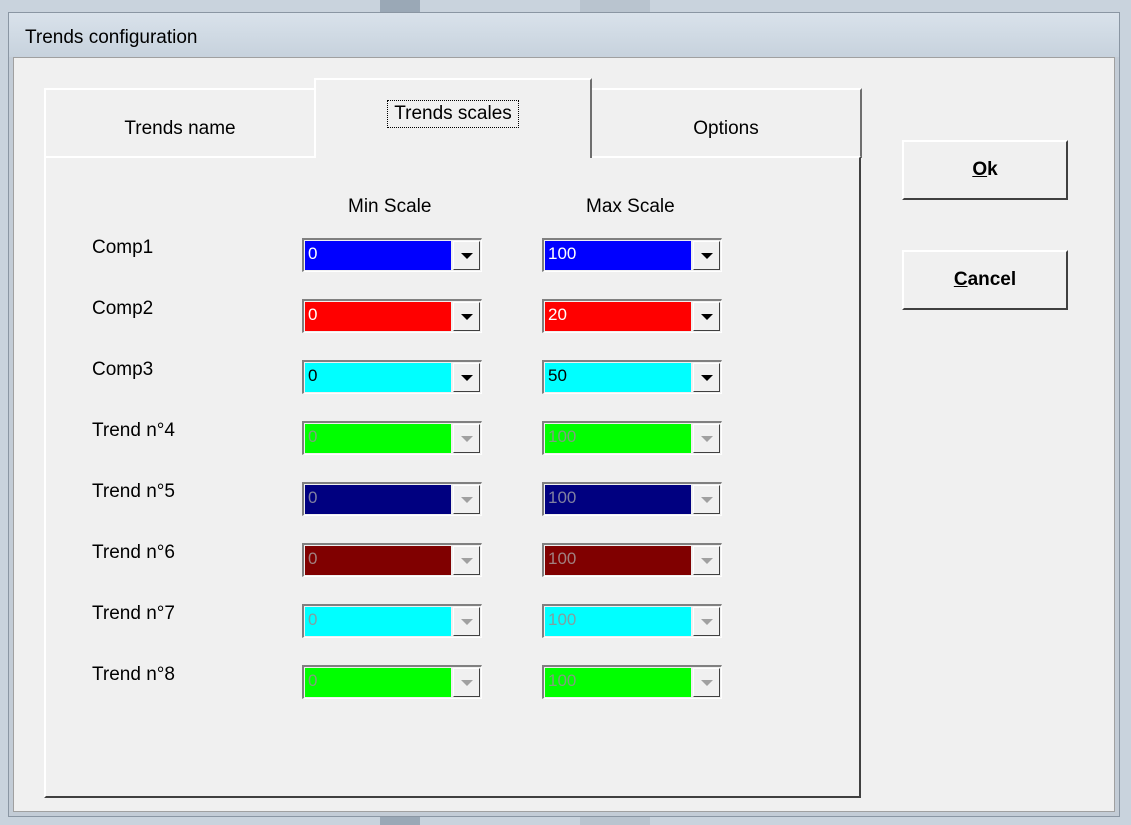 The width and height of the screenshot is (1131, 825). What do you see at coordinates (180, 128) in the screenshot?
I see `tab-label: Trends name` at bounding box center [180, 128].